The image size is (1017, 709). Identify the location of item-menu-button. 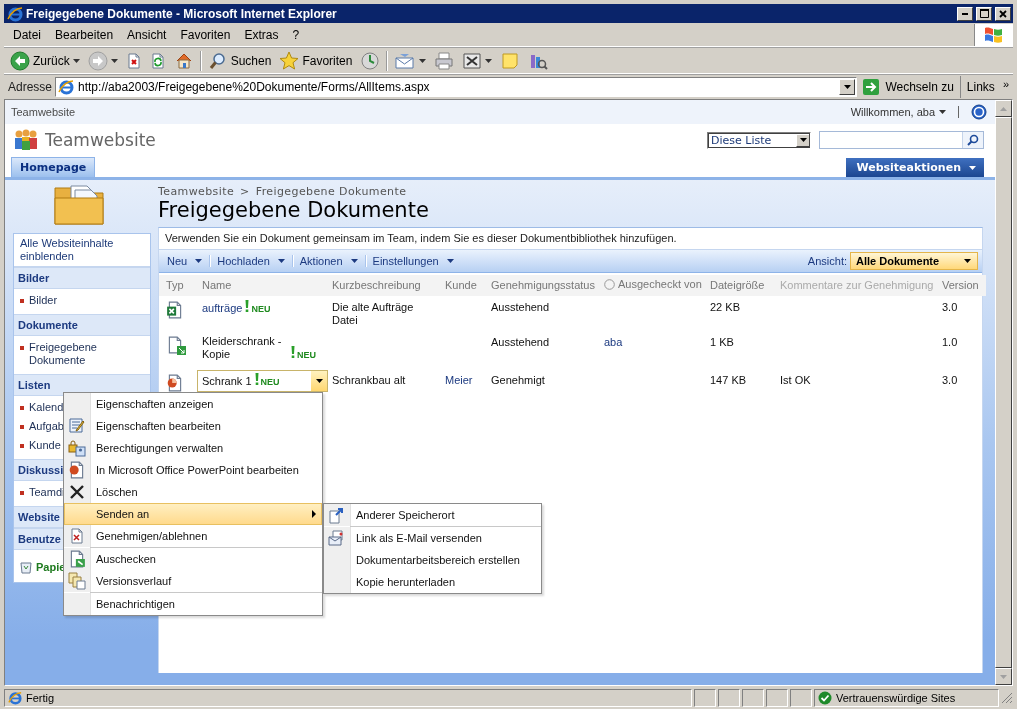
(319, 380).